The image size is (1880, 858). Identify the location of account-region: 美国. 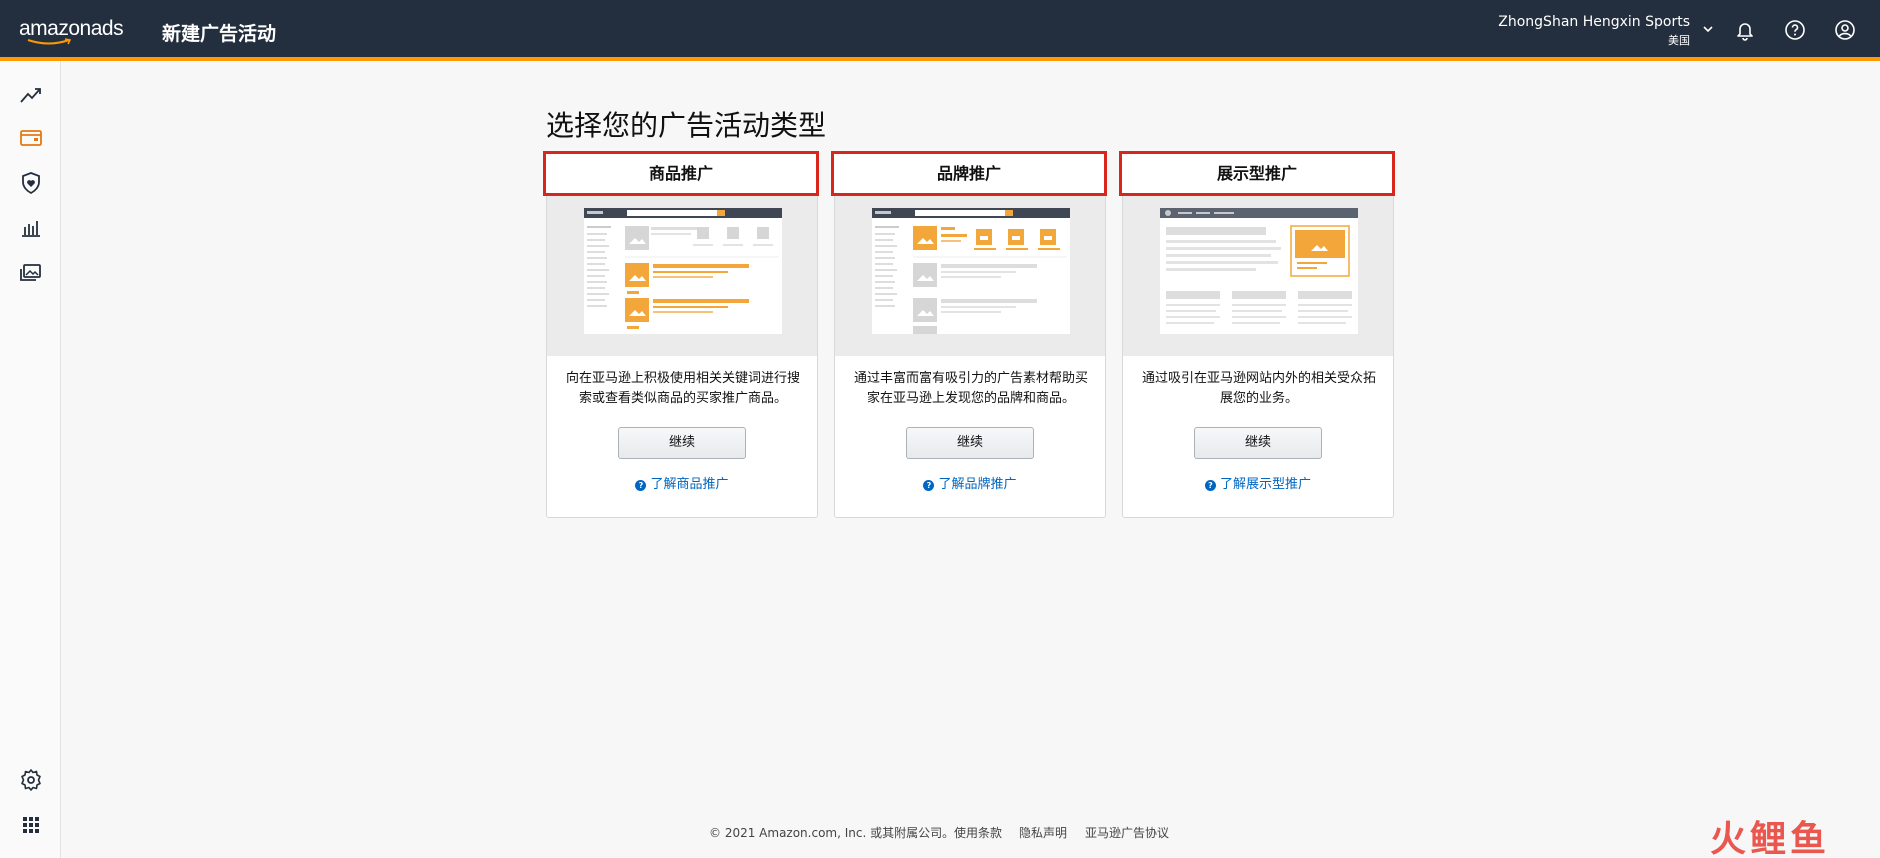
(1594, 40).